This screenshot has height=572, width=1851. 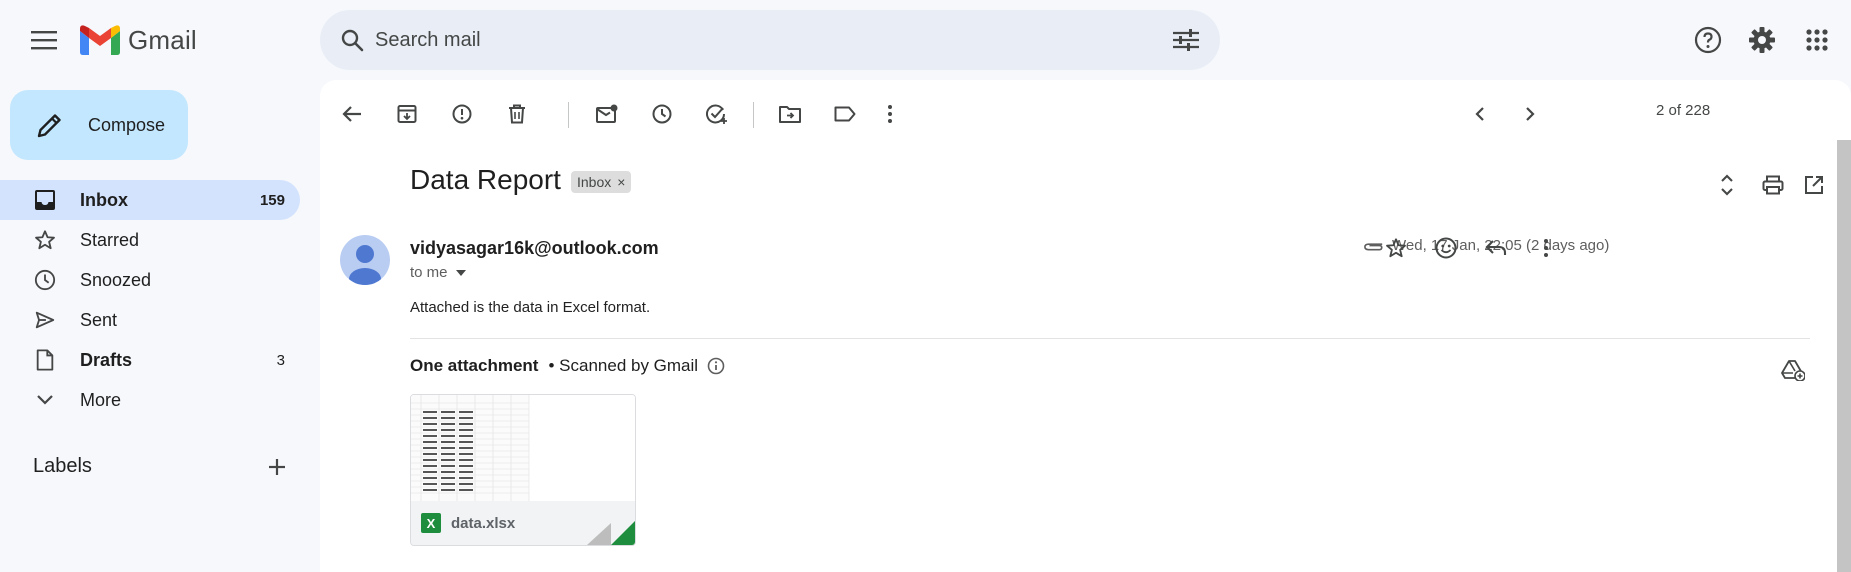 What do you see at coordinates (1186, 40) in the screenshot?
I see `search-options-icon` at bounding box center [1186, 40].